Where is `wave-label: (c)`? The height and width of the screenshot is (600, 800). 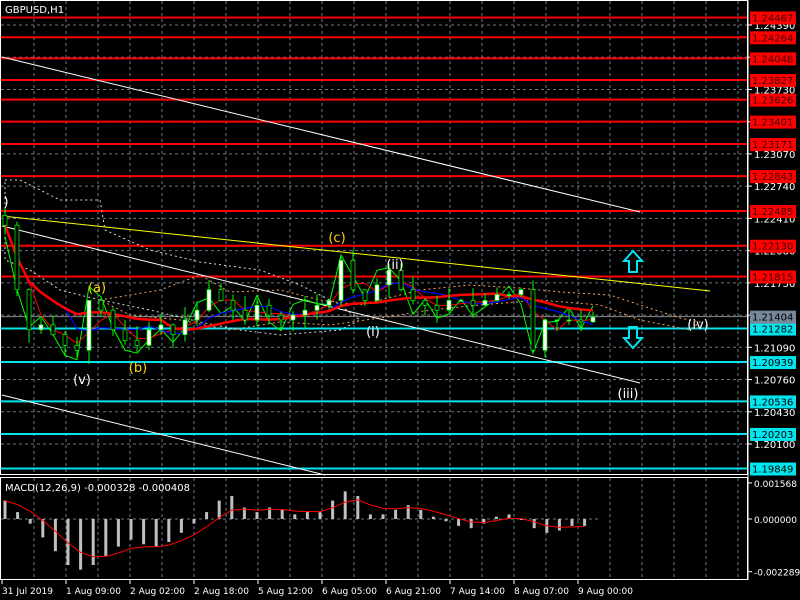
wave-label: (c) is located at coordinates (336, 238).